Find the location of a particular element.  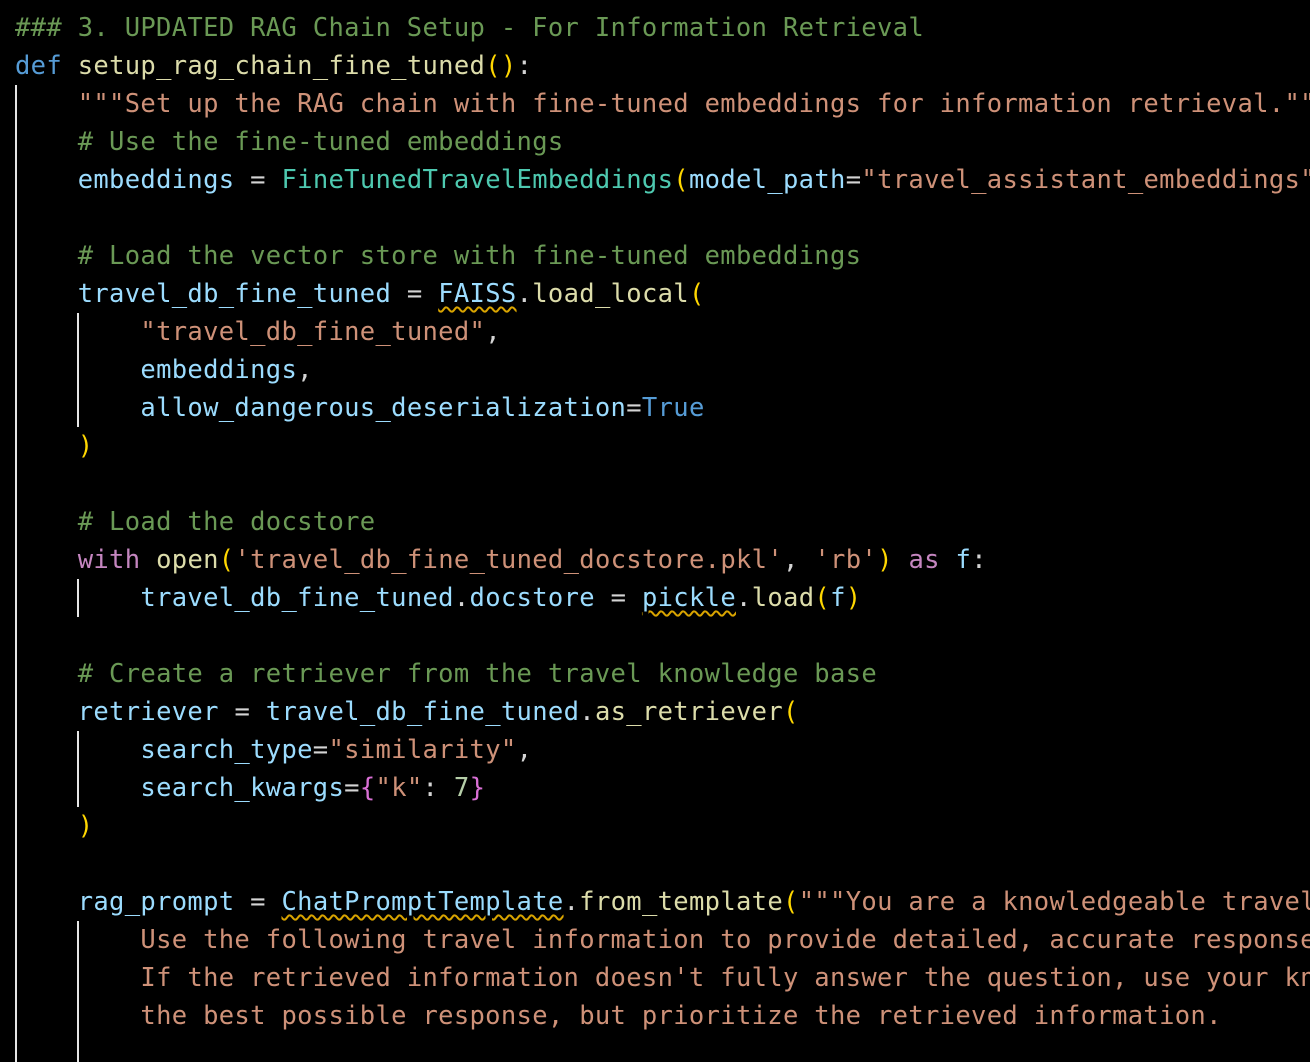

code-token: "travel_db_fine_tuned" is located at coordinates (313, 332).